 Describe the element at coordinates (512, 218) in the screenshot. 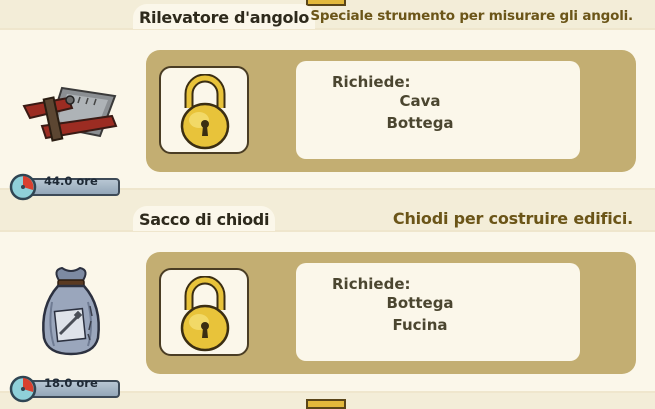

I see `item-description: Chiodi per costruire edifici.` at that location.